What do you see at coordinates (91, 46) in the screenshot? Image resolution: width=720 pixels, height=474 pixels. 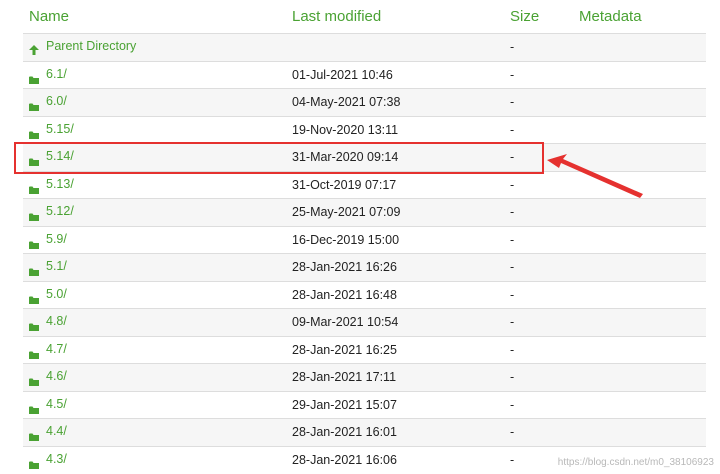 I see `parent-directory-link: Parent Directory` at bounding box center [91, 46].